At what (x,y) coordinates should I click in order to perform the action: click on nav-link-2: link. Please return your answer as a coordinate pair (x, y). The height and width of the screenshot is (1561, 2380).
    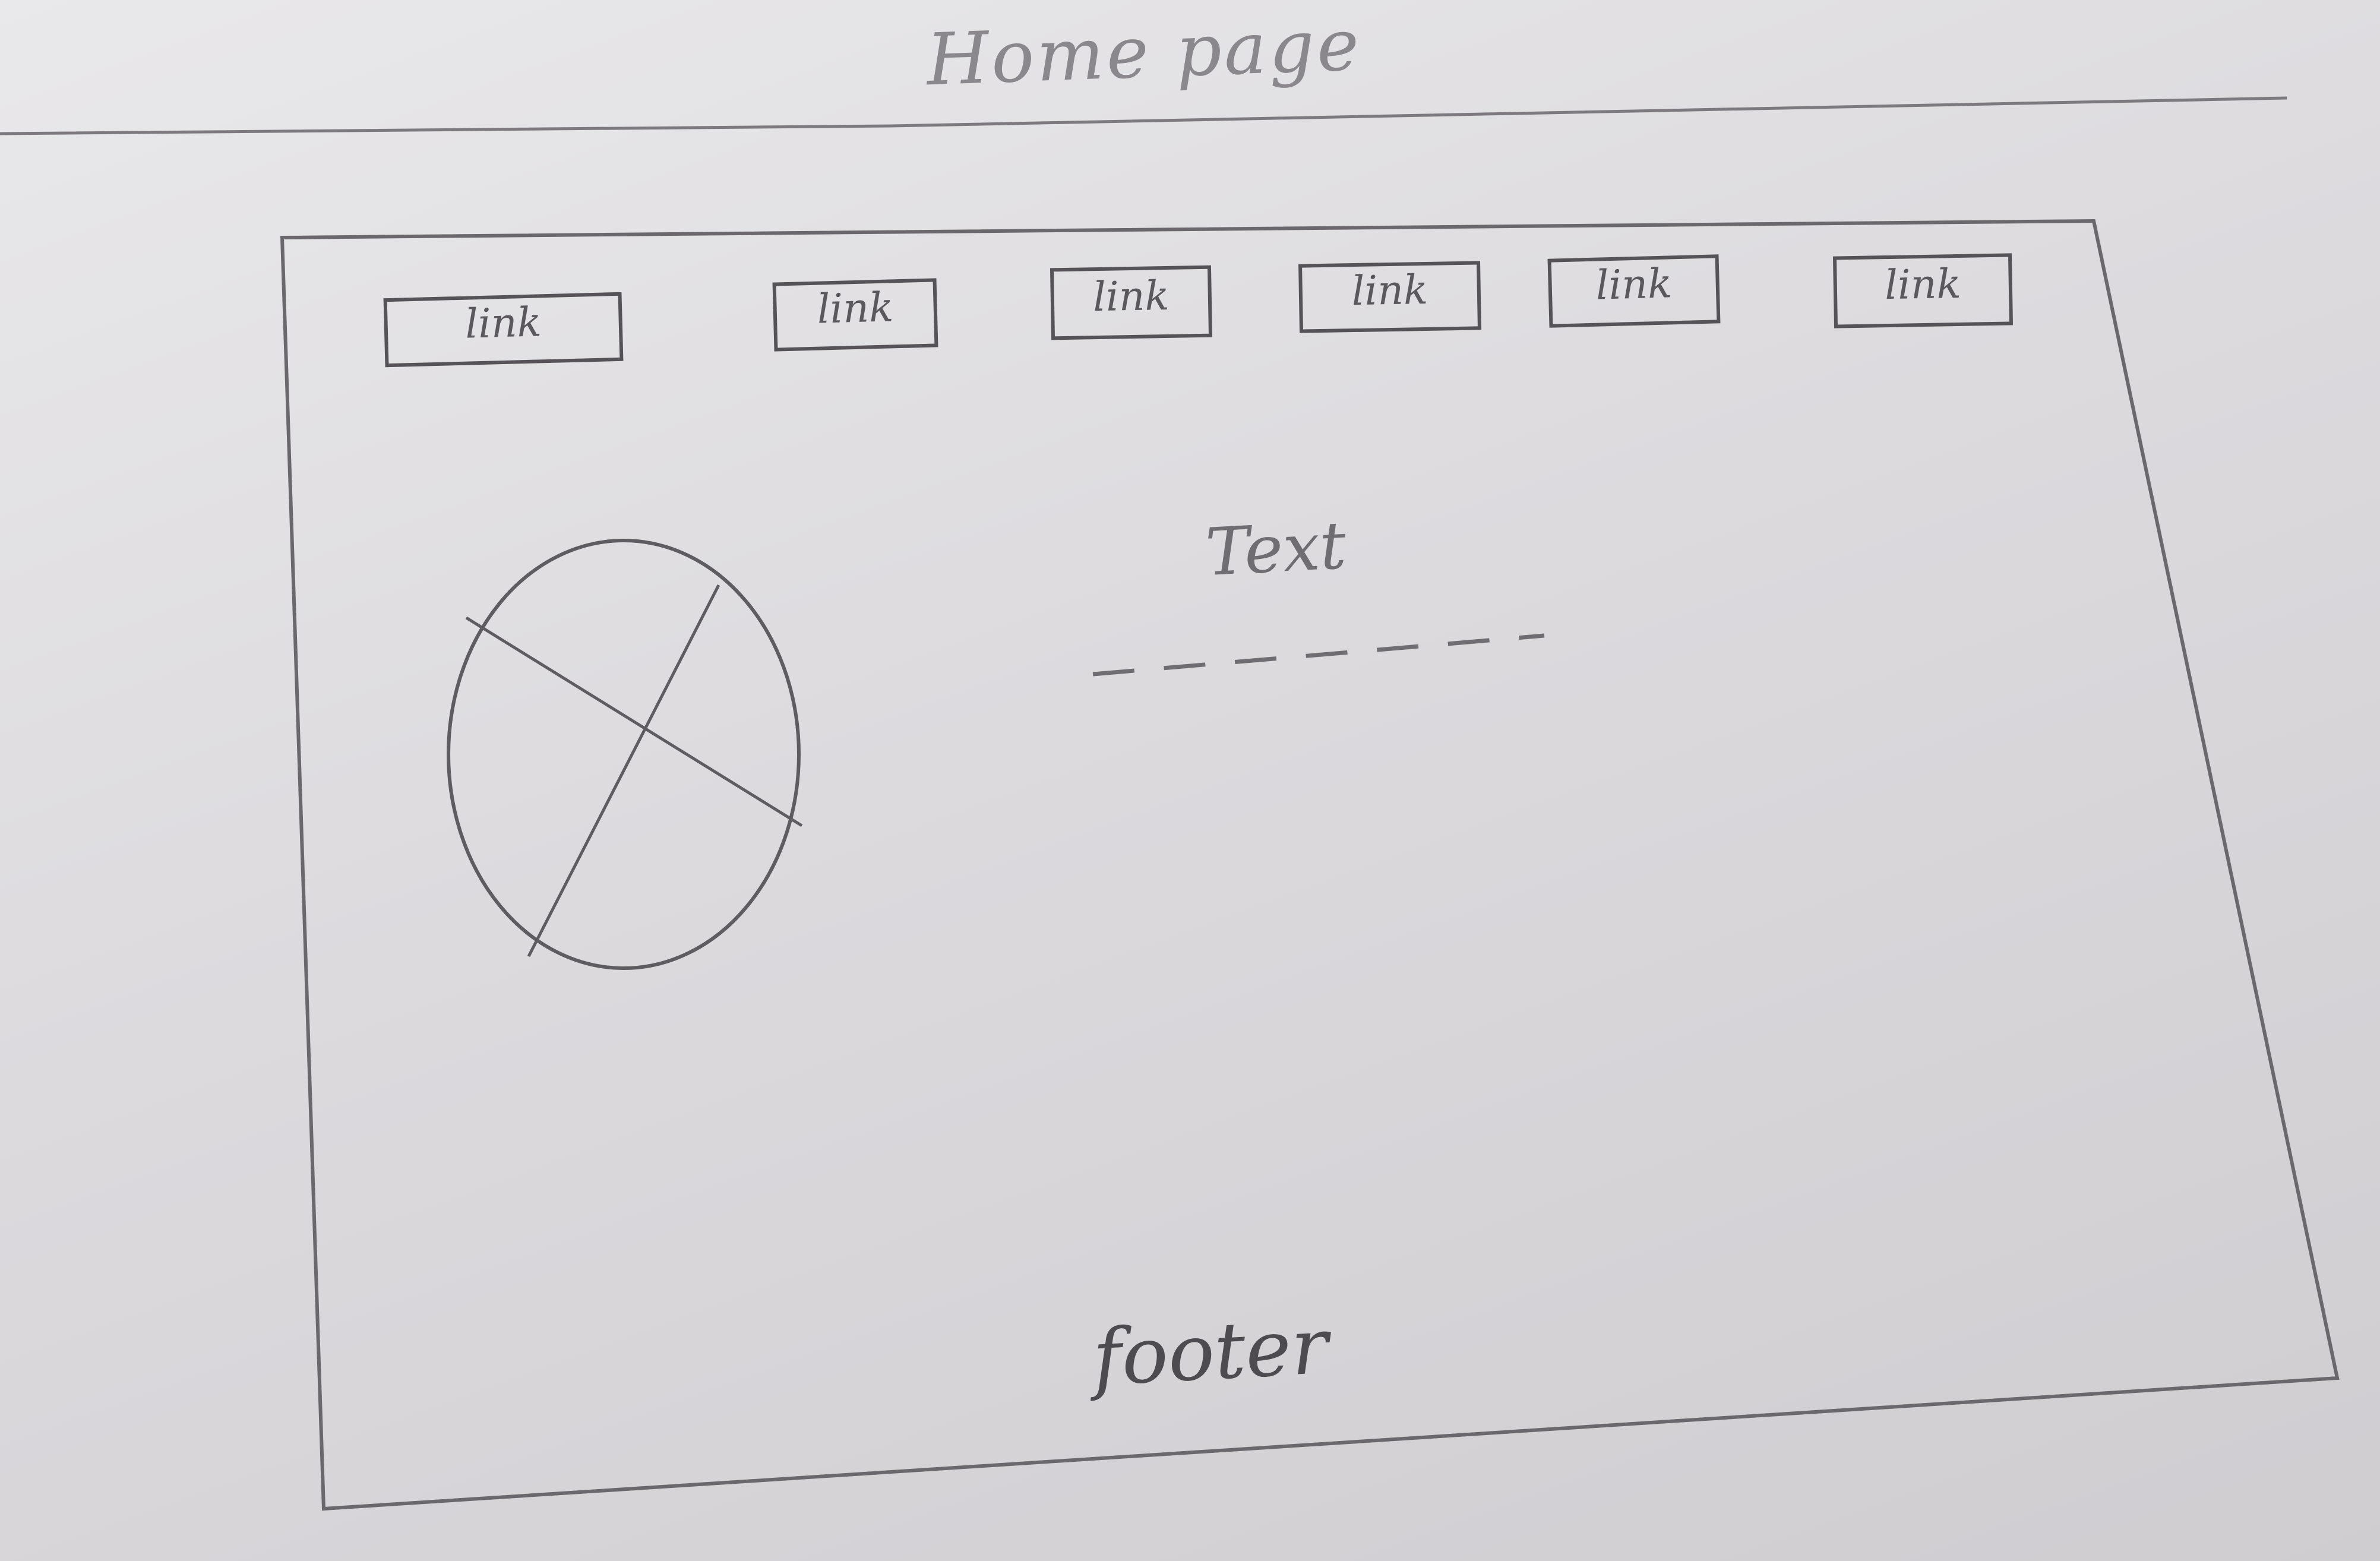
    Looking at the image, I should click on (855, 308).